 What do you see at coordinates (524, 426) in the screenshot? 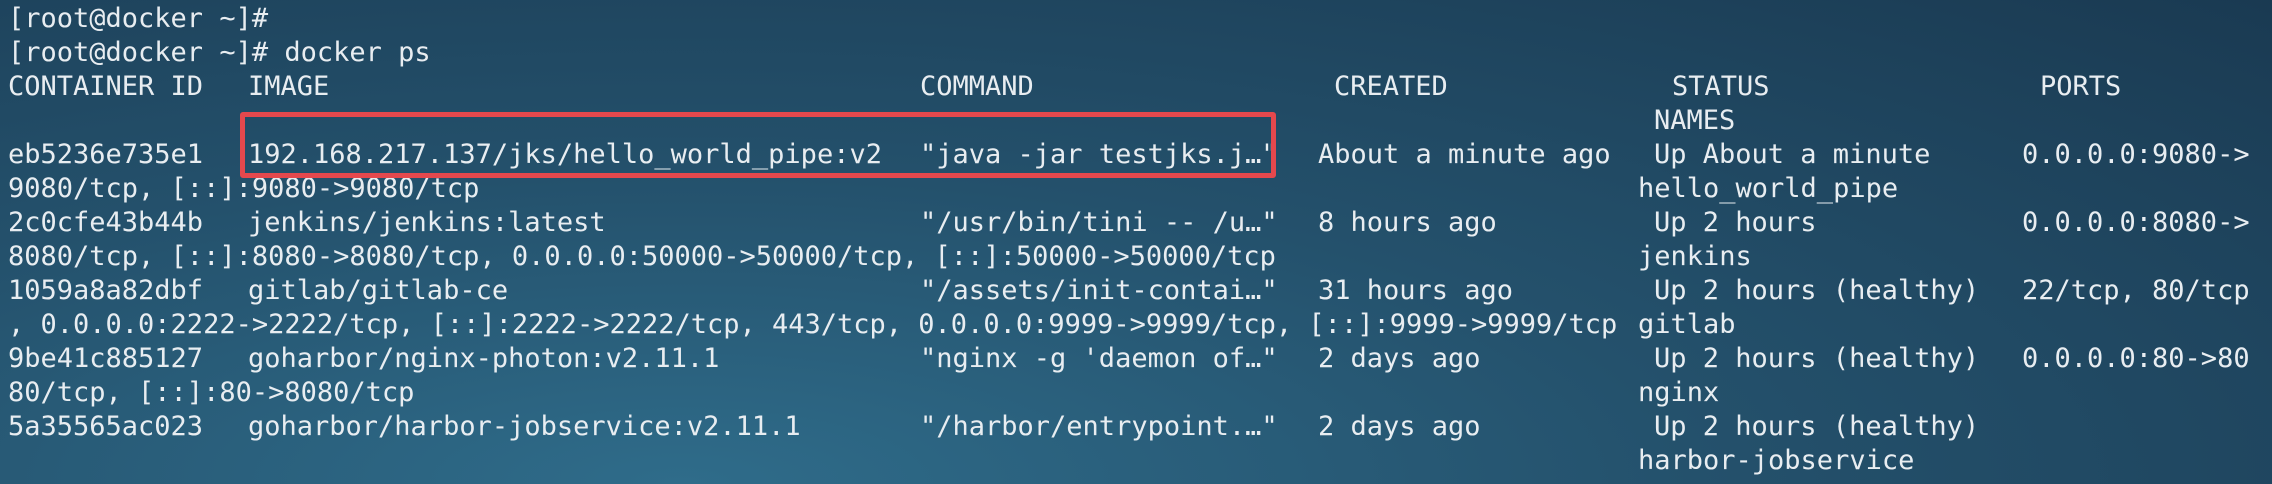
I see `container-image: goharbor/harbor-jobservice:v2.11.1` at bounding box center [524, 426].